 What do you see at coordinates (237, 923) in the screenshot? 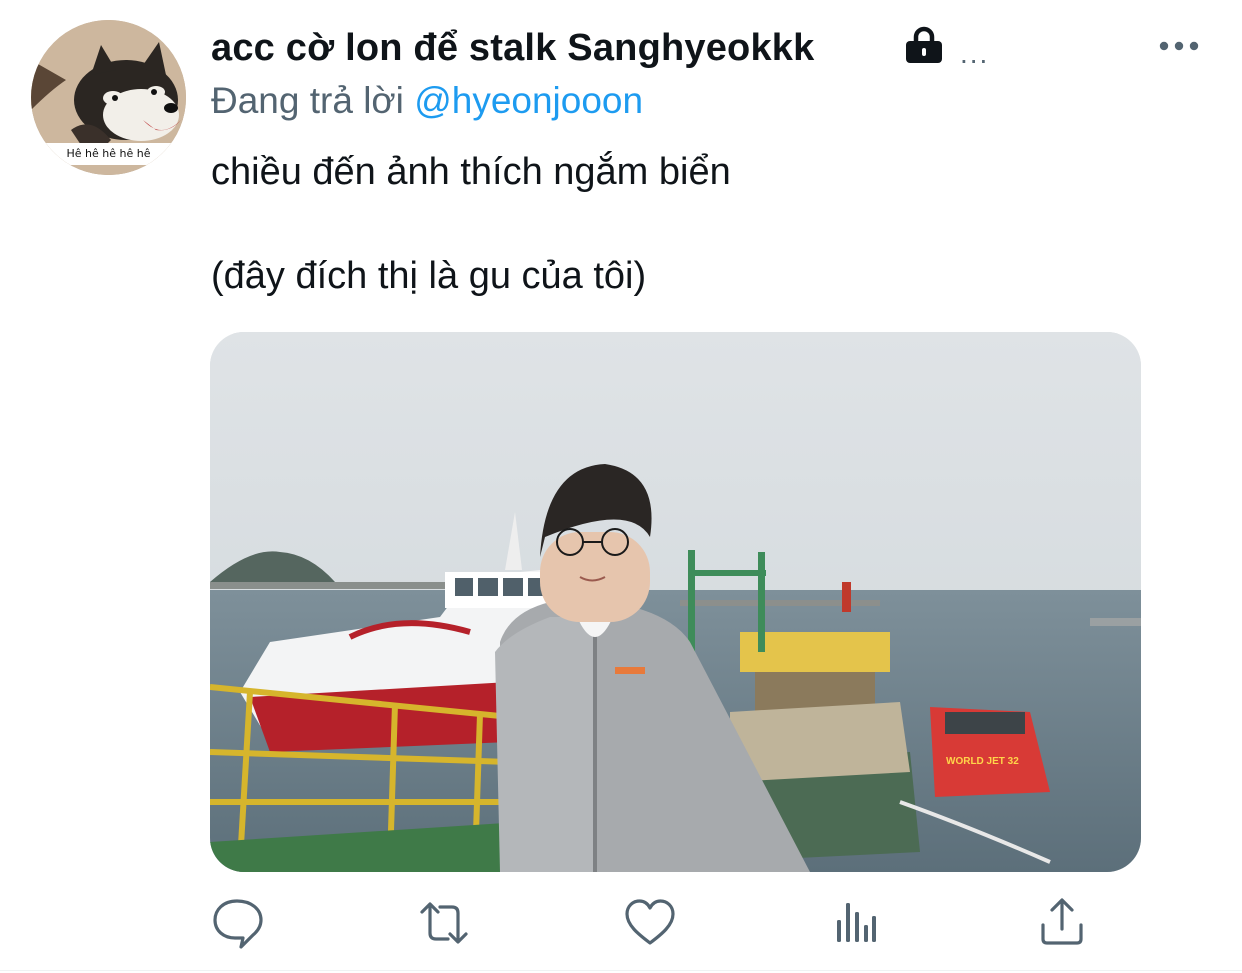
I see `comment-bubble-icon` at bounding box center [237, 923].